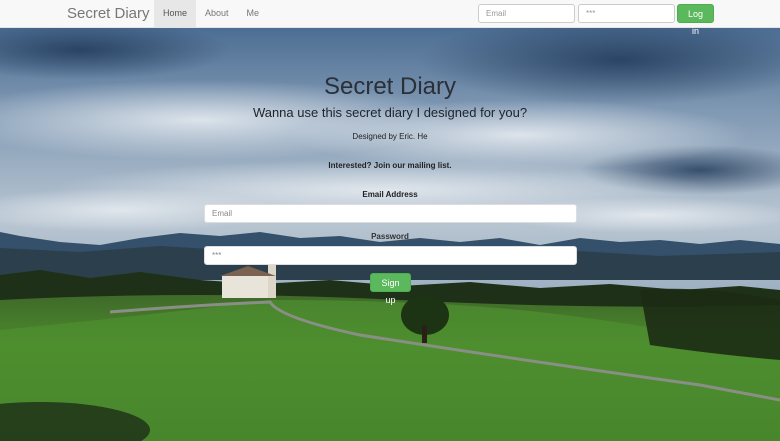 The image size is (780, 441). What do you see at coordinates (626, 13) in the screenshot?
I see `login-password-input` at bounding box center [626, 13].